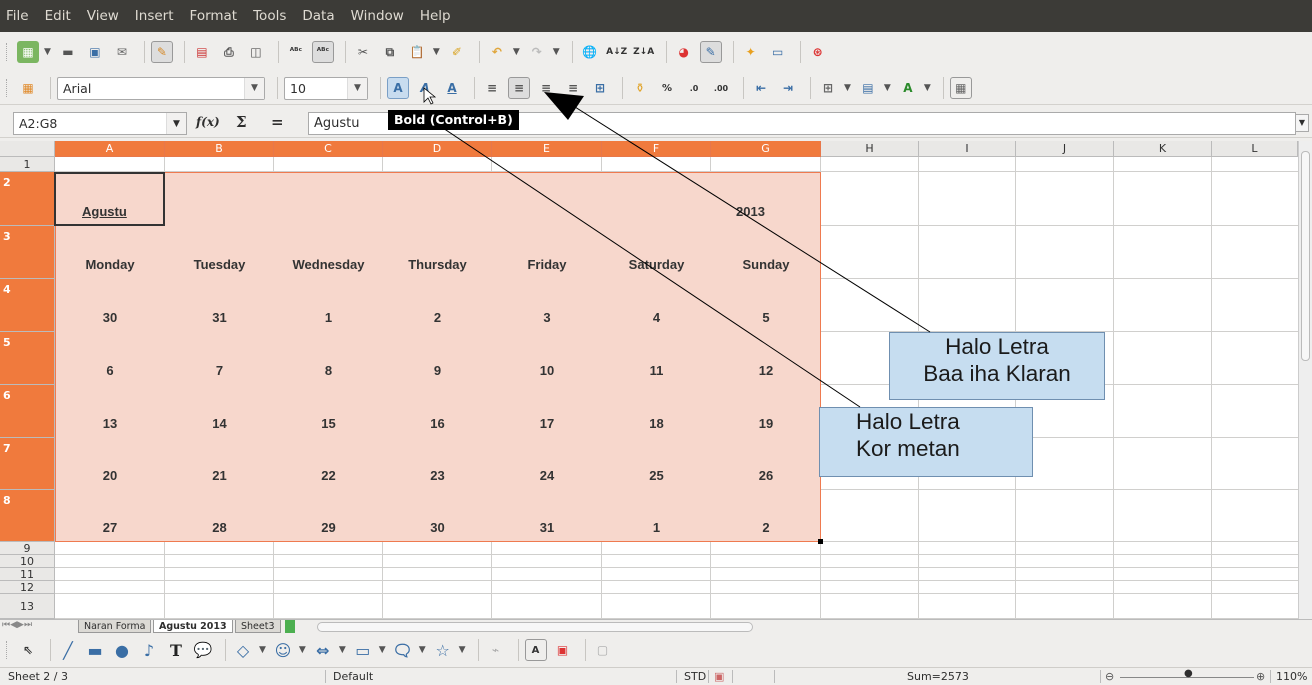 The height and width of the screenshot is (685, 1312). What do you see at coordinates (328, 527) in the screenshot?
I see `cell-date: 29` at bounding box center [328, 527].